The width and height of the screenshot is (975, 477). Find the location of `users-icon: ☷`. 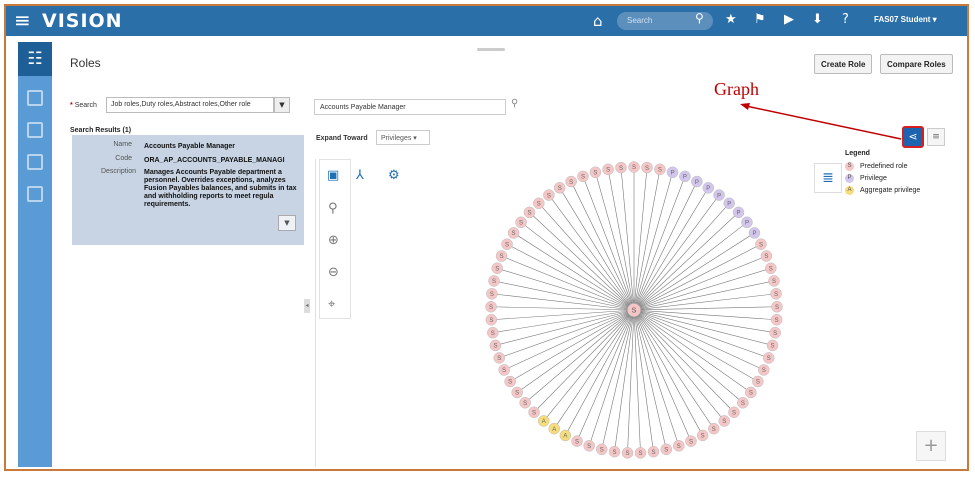

users-icon: ☷ is located at coordinates (35, 59).